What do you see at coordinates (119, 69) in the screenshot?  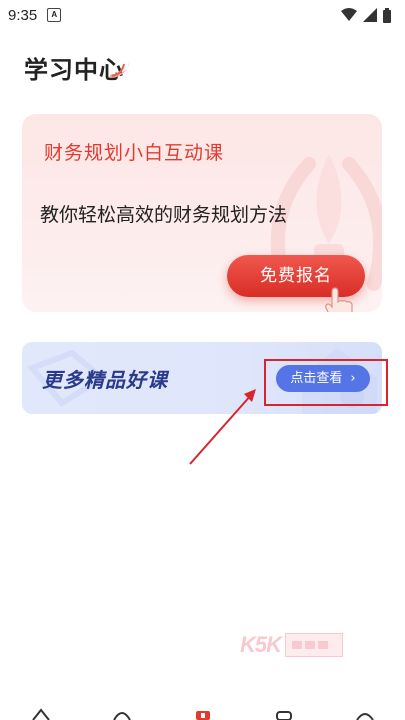 I see `title-swoosh-decoration` at bounding box center [119, 69].